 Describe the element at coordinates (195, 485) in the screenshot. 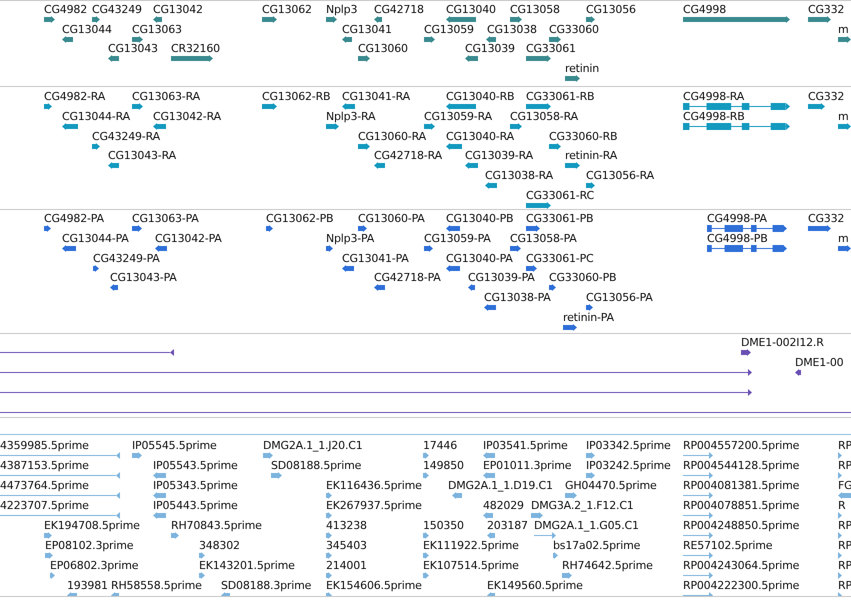

I see `feature-label: IP05343.5prime` at that location.